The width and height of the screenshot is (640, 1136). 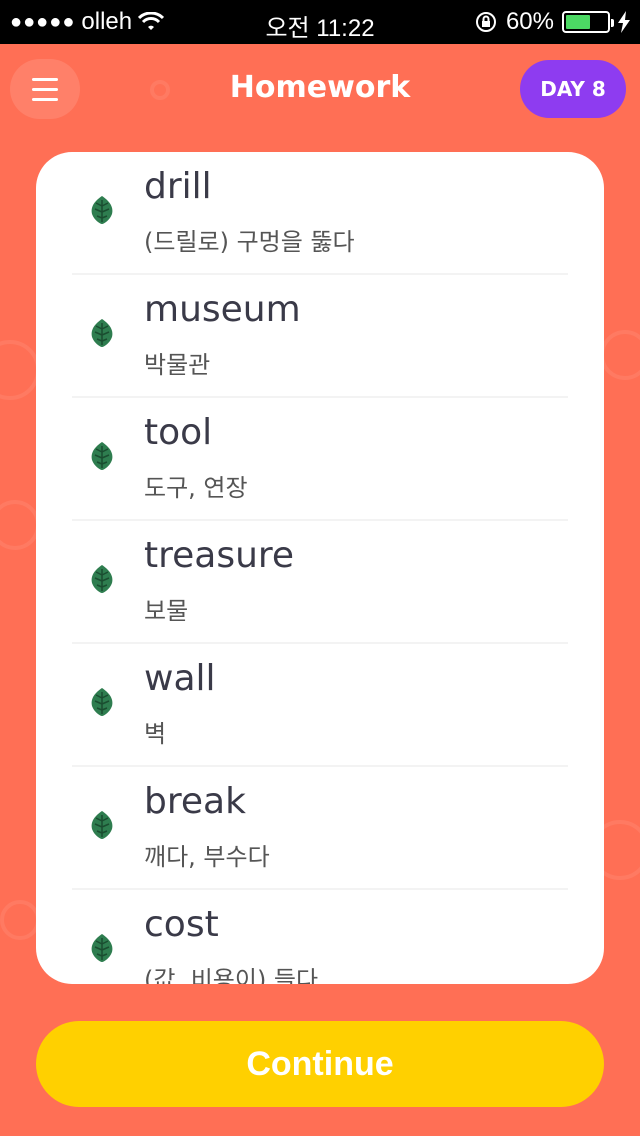 I want to click on rotation-lock-icon, so click(x=485, y=22).